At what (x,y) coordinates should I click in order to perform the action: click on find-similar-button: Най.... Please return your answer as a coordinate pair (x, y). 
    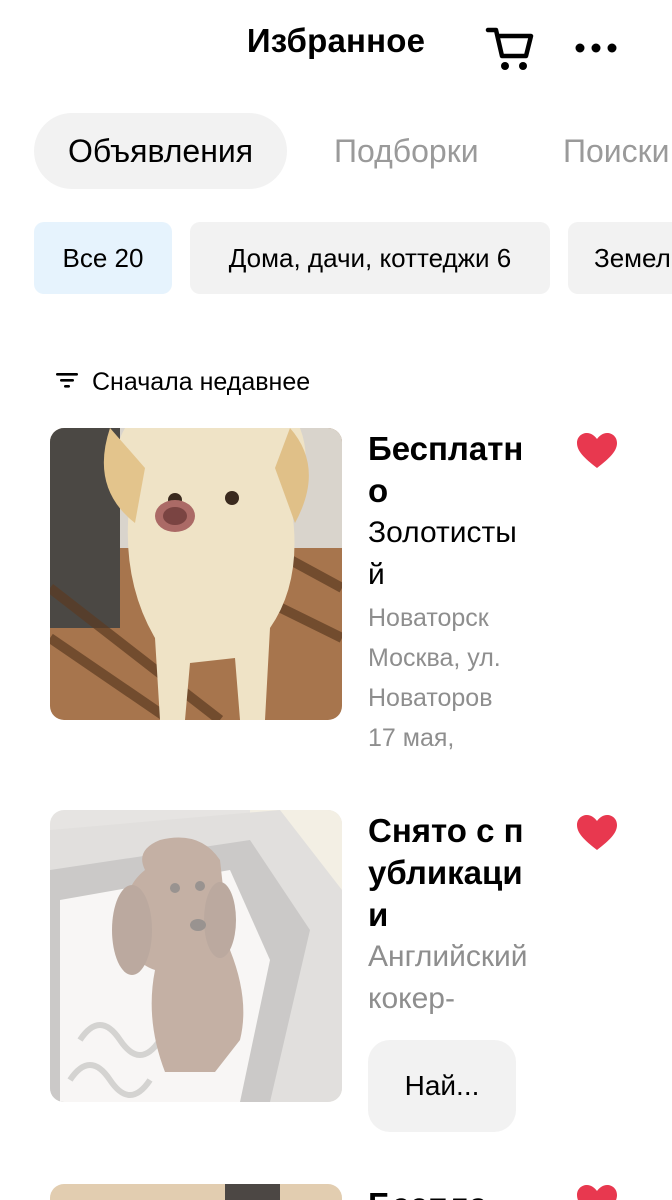
    Looking at the image, I should click on (442, 1086).